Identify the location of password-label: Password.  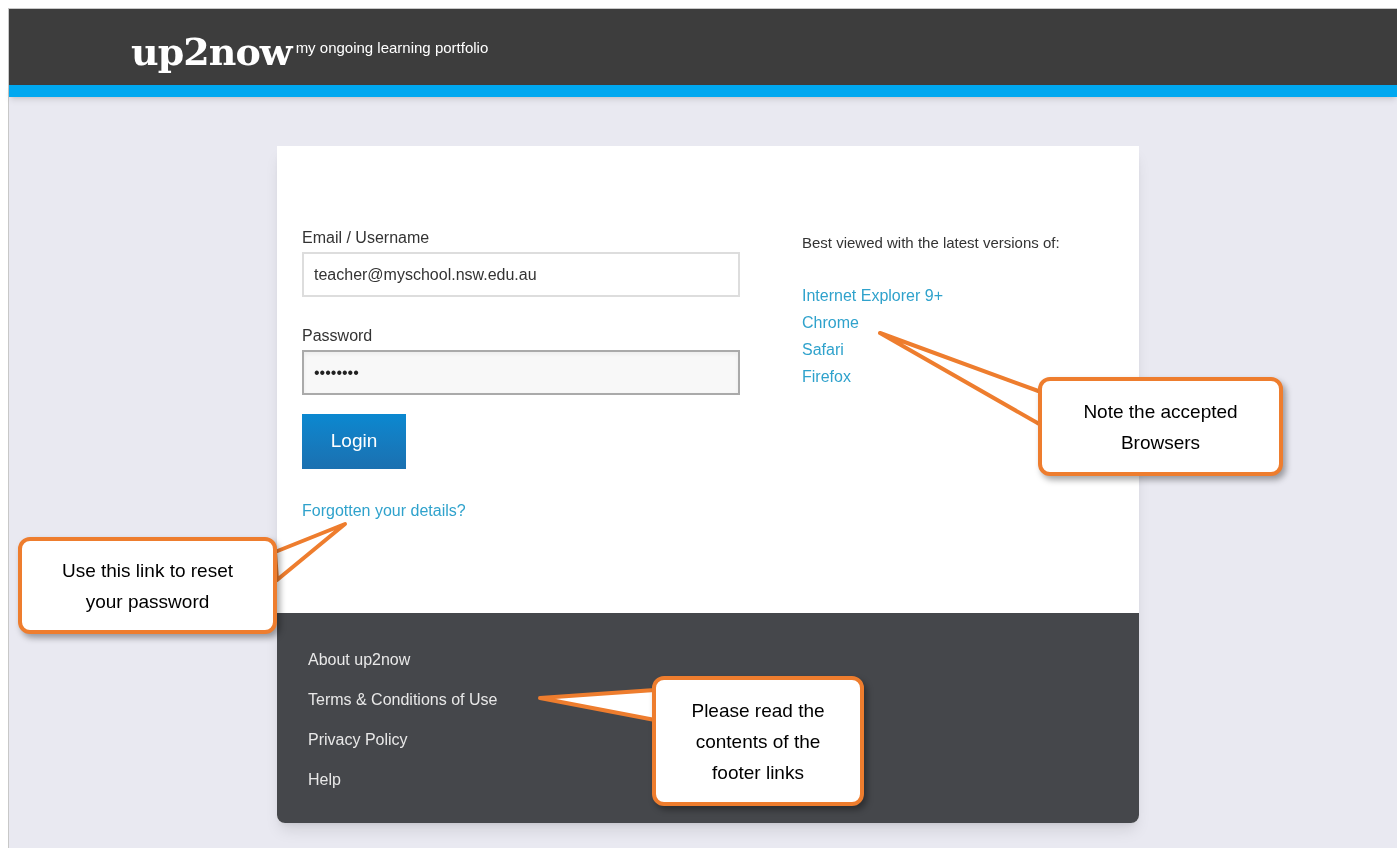
(338, 336).